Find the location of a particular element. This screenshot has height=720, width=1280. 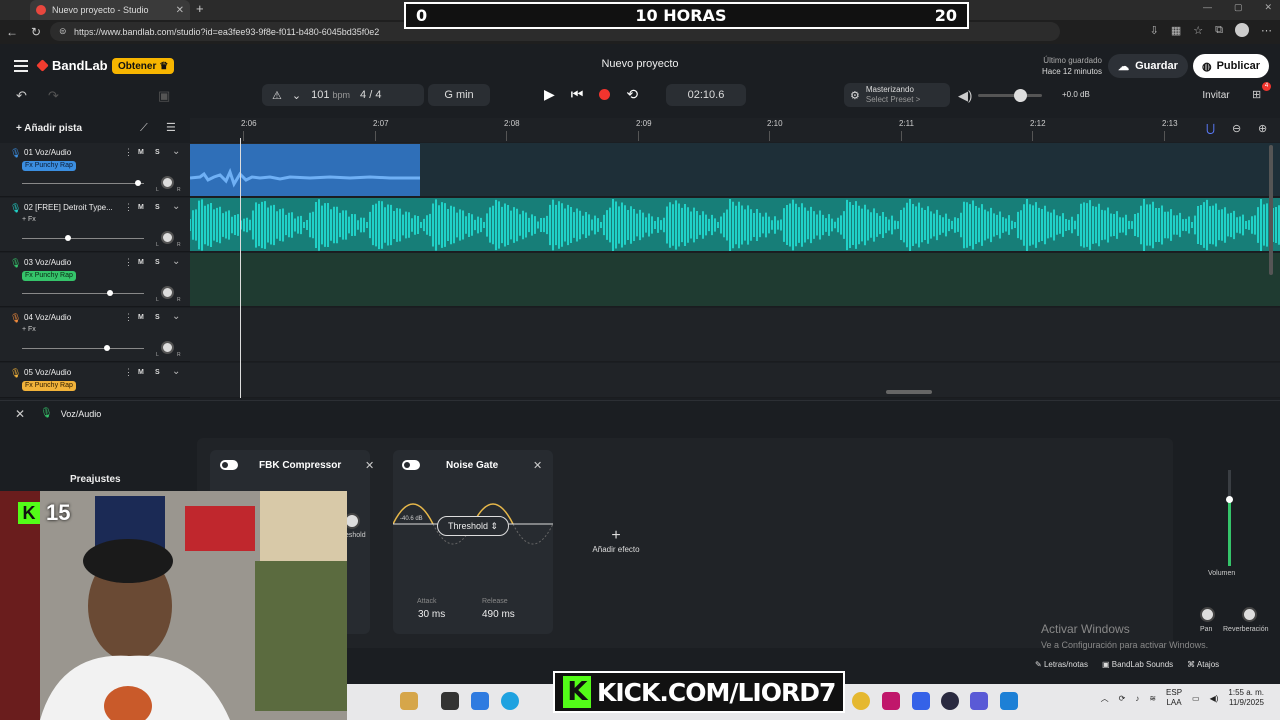

metronome-dropdown-icon: ⌄ is located at coordinates (296, 95).